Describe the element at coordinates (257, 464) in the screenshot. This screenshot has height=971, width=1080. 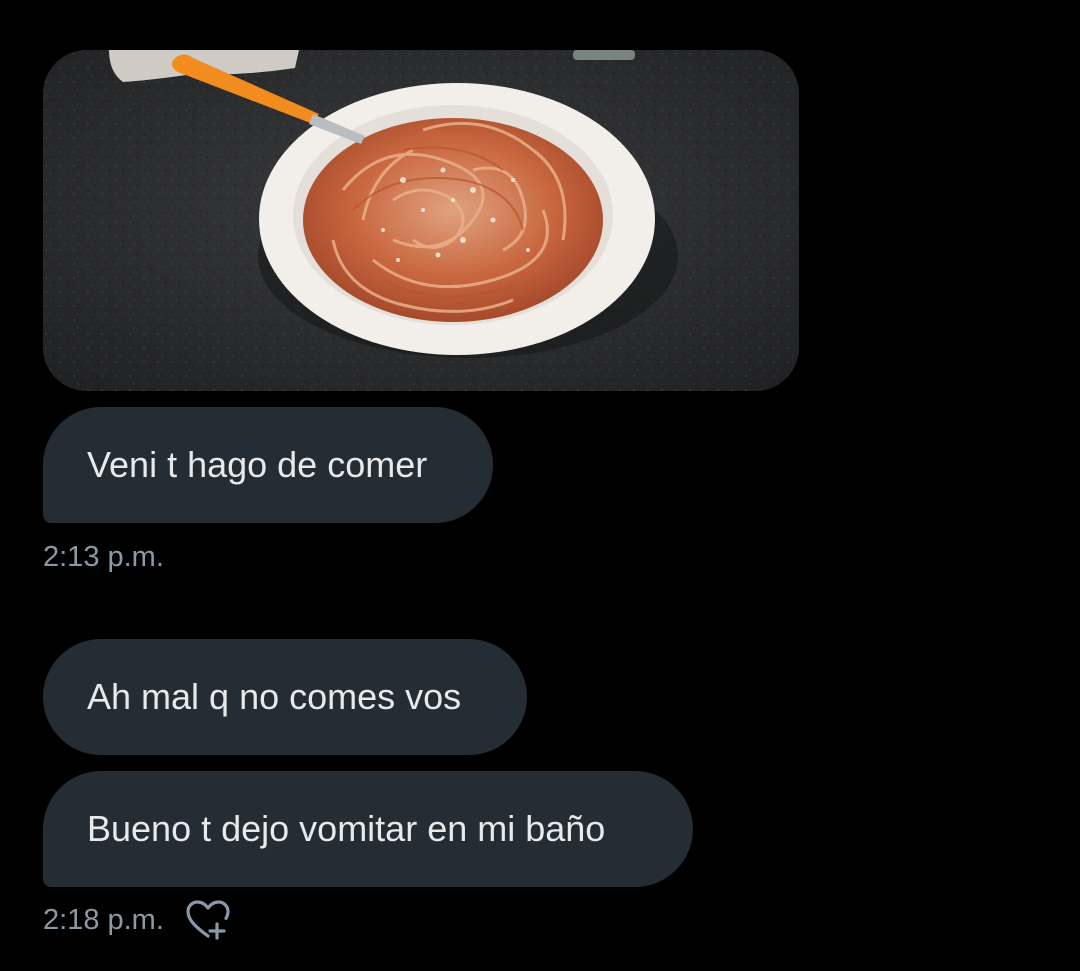
I see `message-text: Veni t hago de comer` at that location.